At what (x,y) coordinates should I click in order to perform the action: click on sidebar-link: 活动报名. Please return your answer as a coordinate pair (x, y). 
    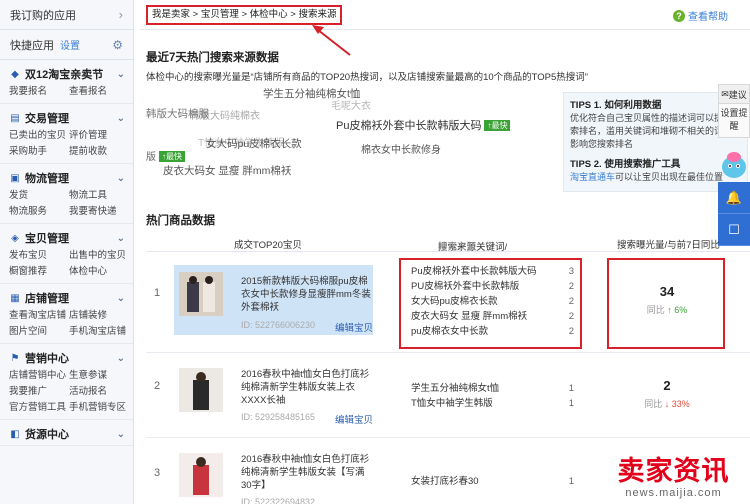
    Looking at the image, I should click on (99, 392).